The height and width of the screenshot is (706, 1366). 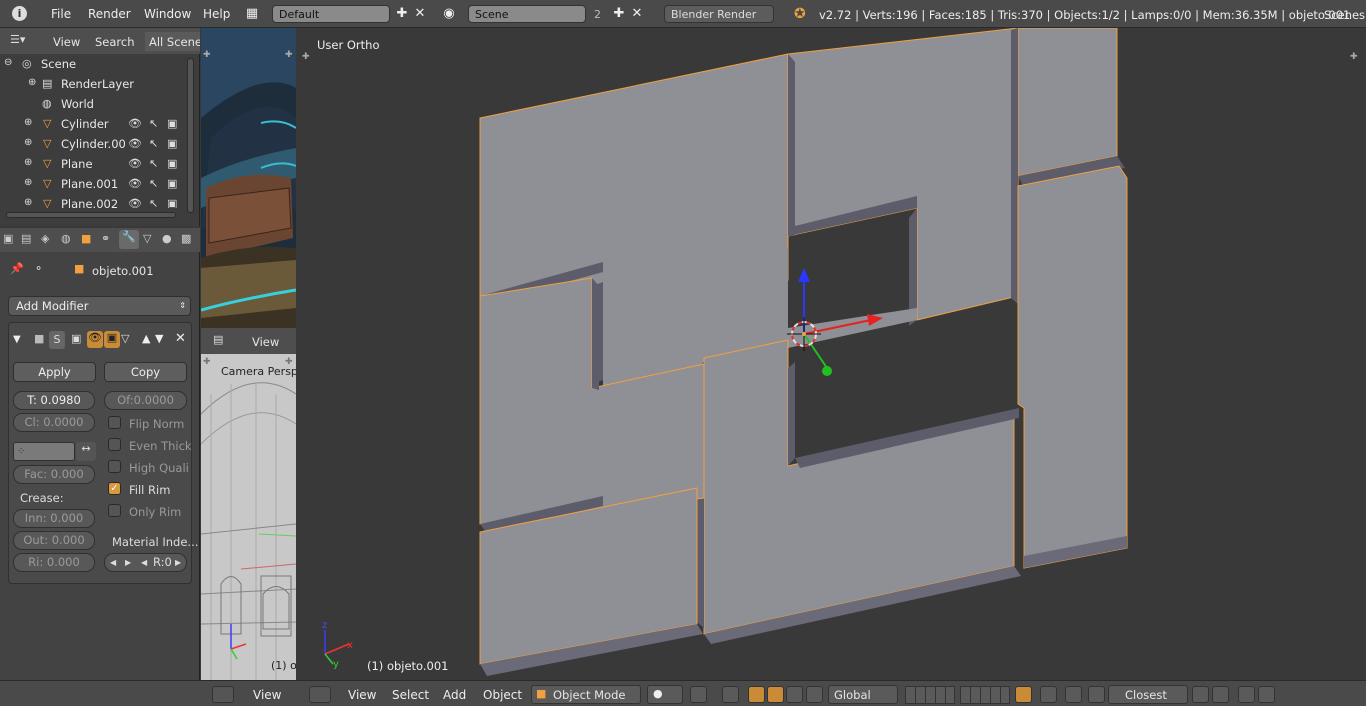 What do you see at coordinates (1220, 694) in the screenshot?
I see `opengl-render-icon` at bounding box center [1220, 694].